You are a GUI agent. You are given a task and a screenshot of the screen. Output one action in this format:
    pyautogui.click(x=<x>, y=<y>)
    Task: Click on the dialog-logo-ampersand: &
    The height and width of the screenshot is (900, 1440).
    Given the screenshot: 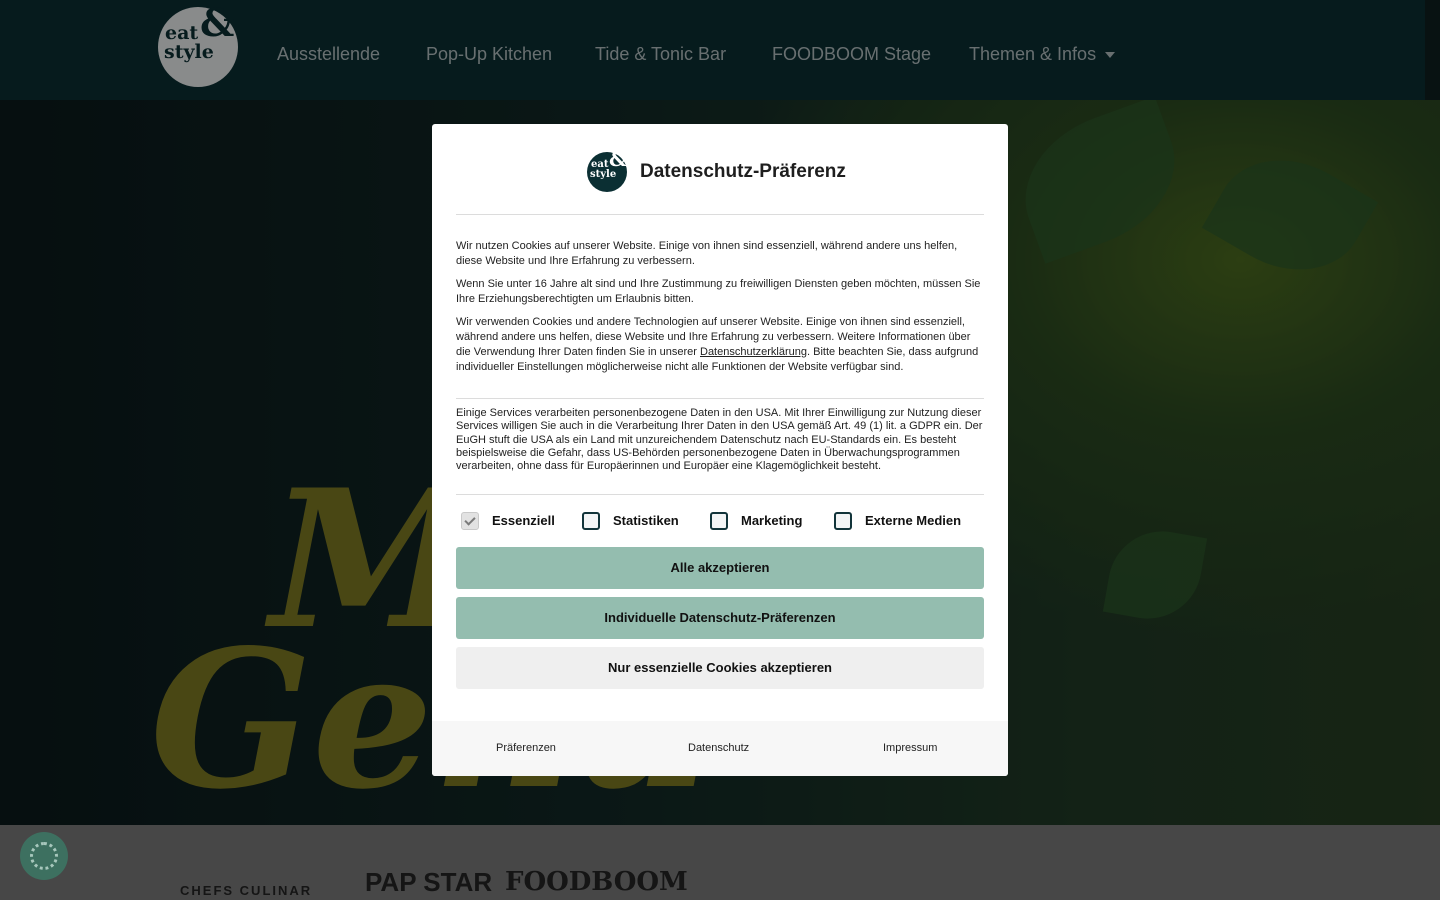 What is the action you would take?
    pyautogui.click(x=618, y=159)
    